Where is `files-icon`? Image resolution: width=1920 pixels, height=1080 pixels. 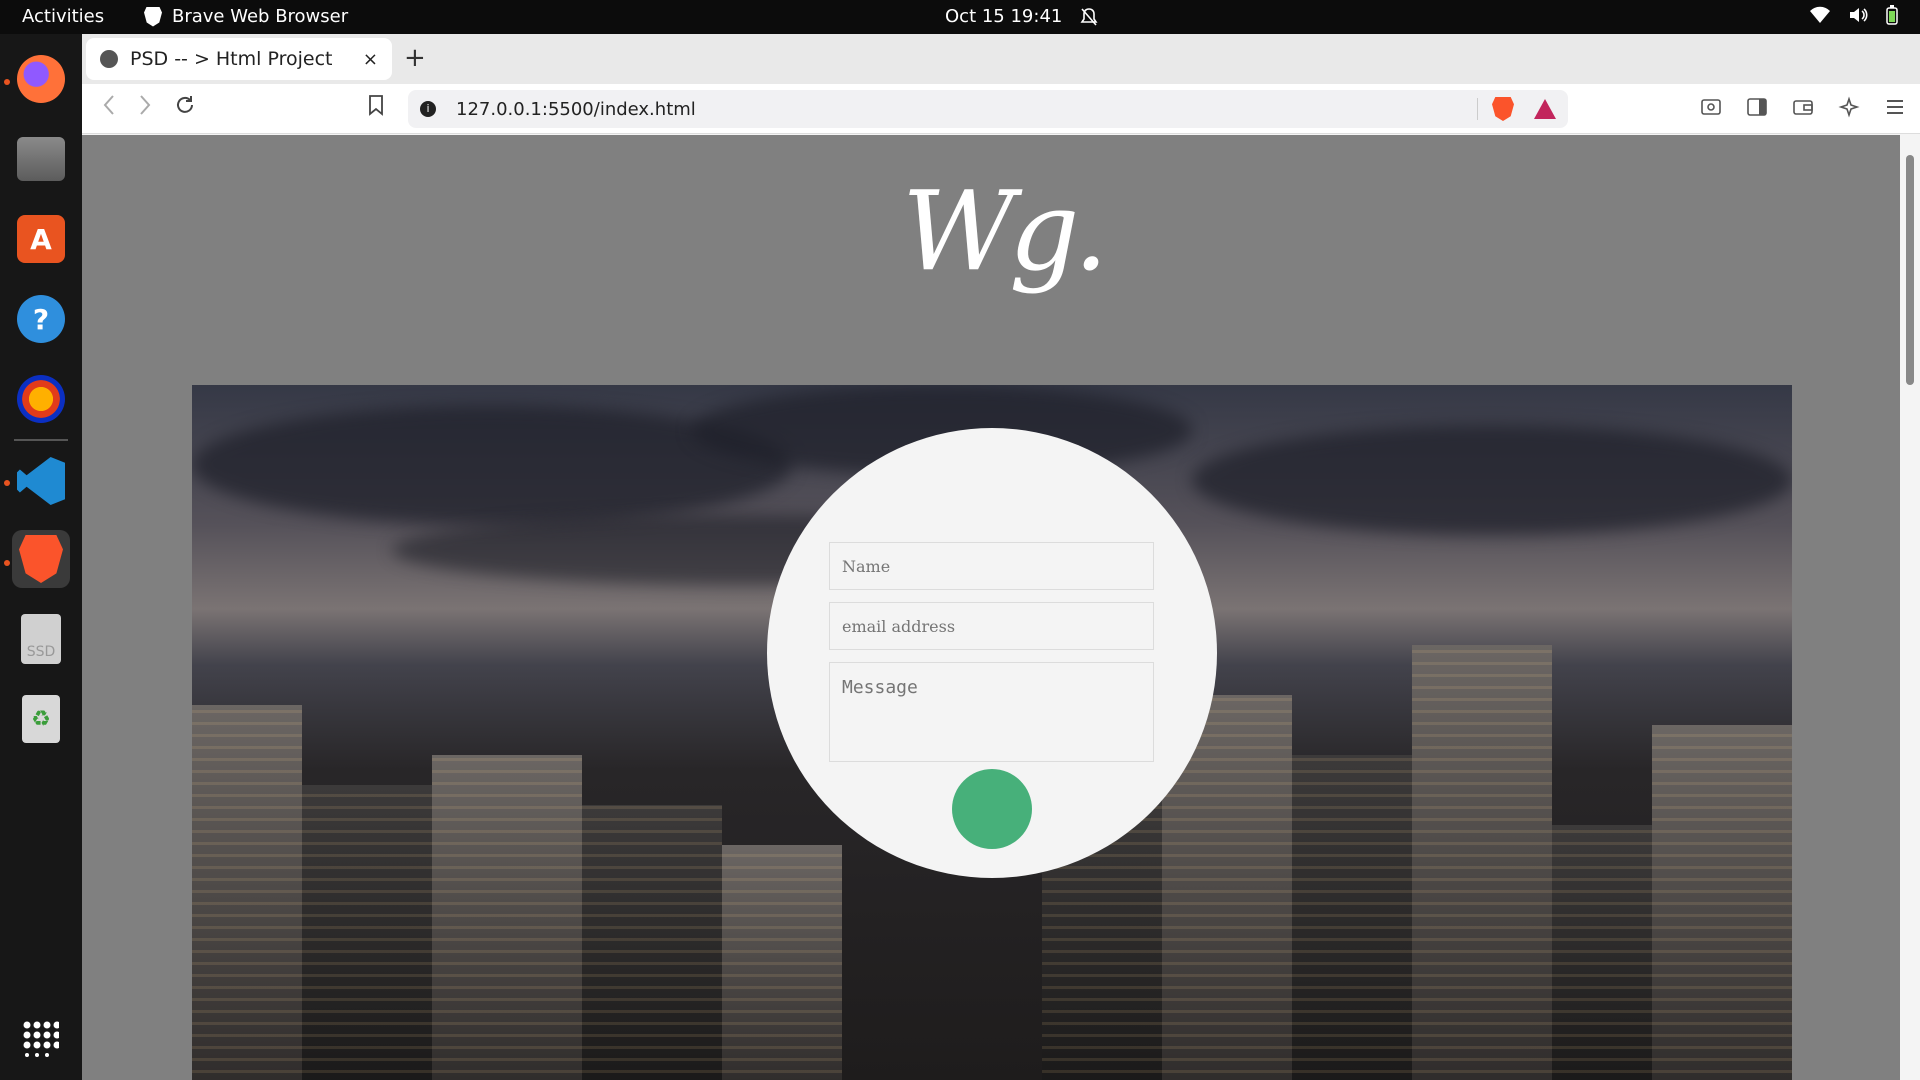
files-icon is located at coordinates (41, 159).